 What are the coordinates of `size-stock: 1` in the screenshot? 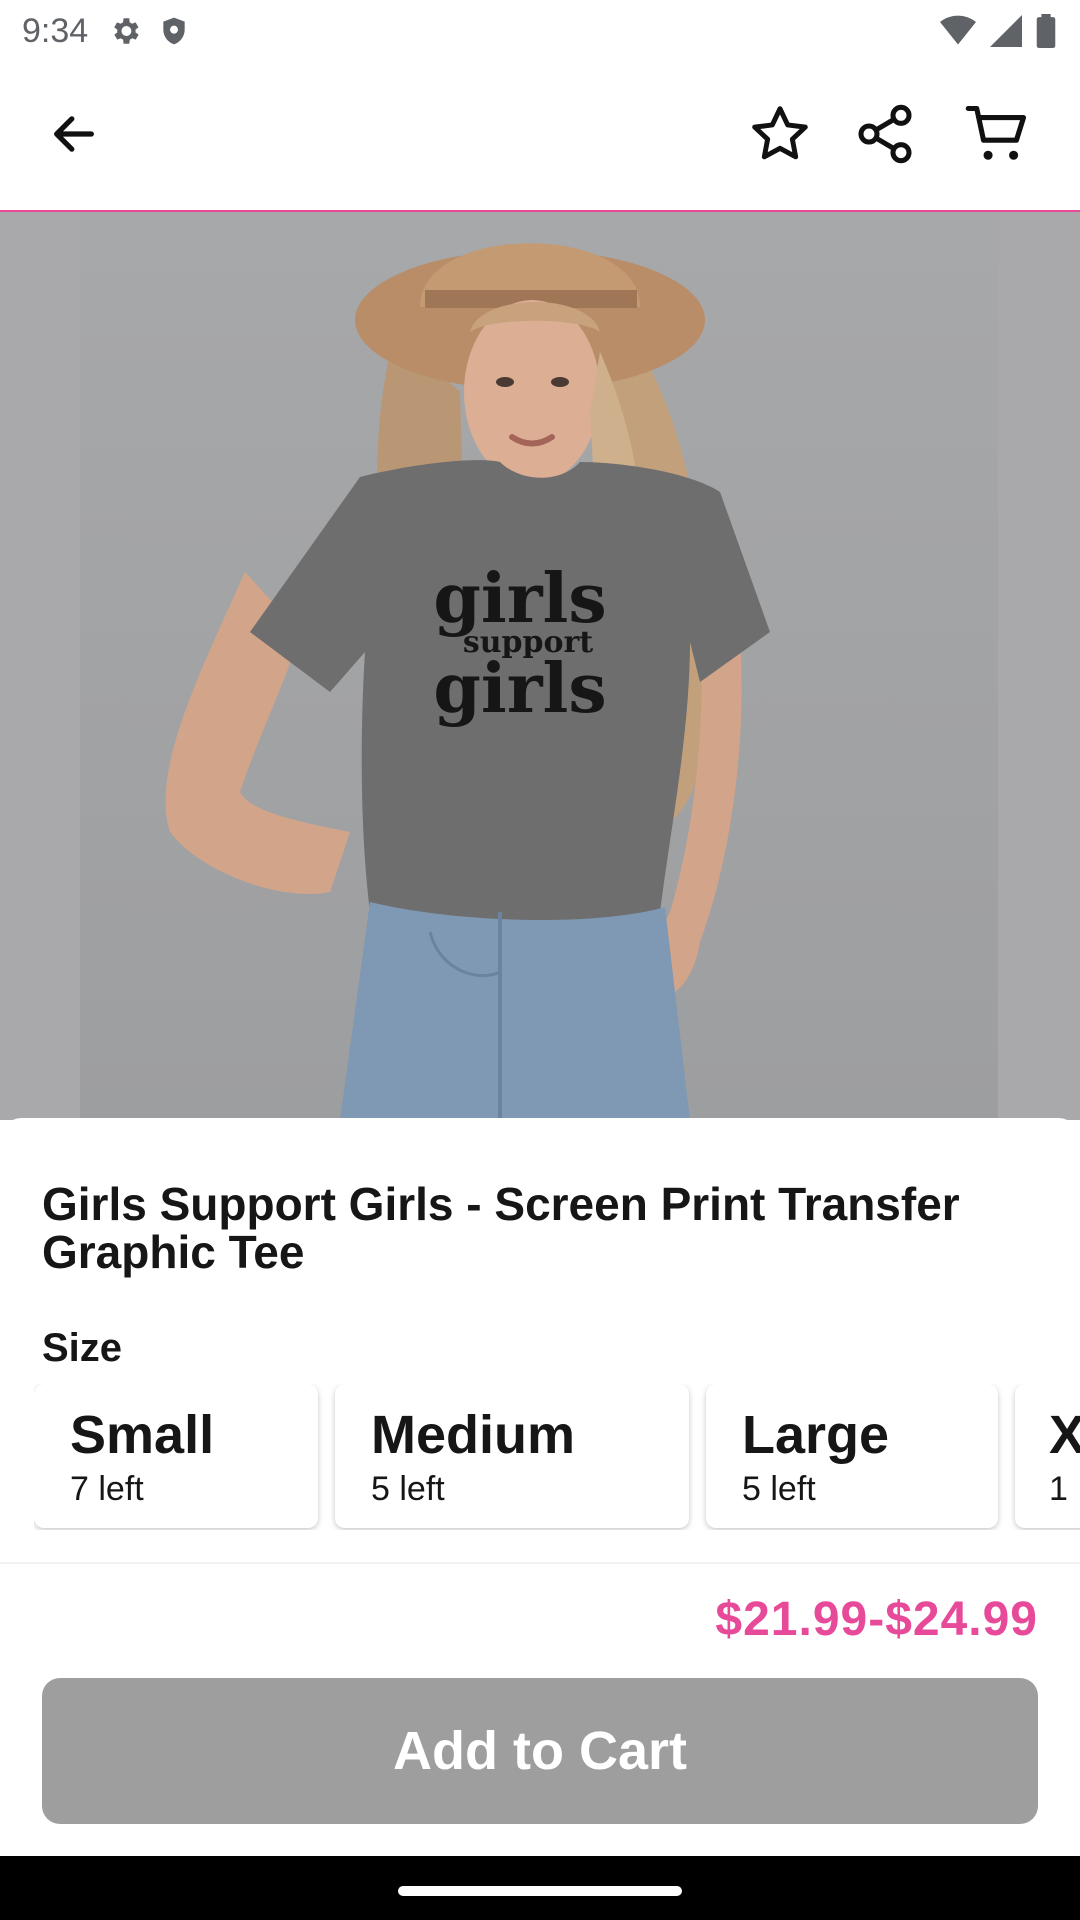 It's located at (1058, 1489).